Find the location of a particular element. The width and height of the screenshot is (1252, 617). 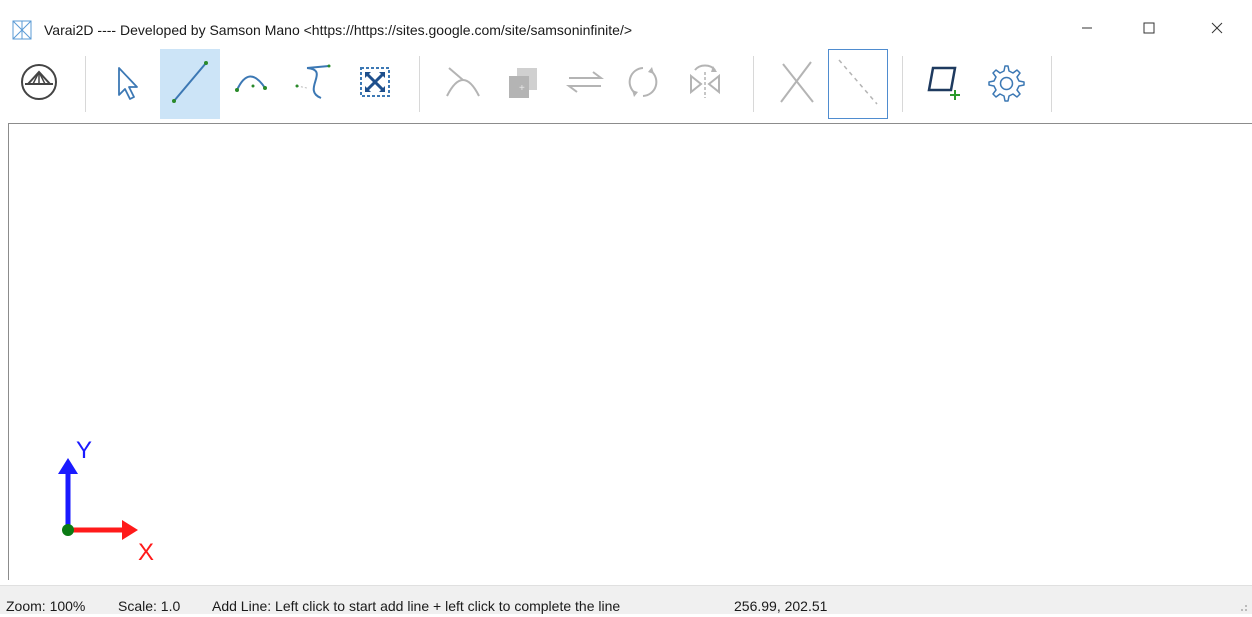

cursor-coordinates: 256.99, 202.51 is located at coordinates (781, 606).